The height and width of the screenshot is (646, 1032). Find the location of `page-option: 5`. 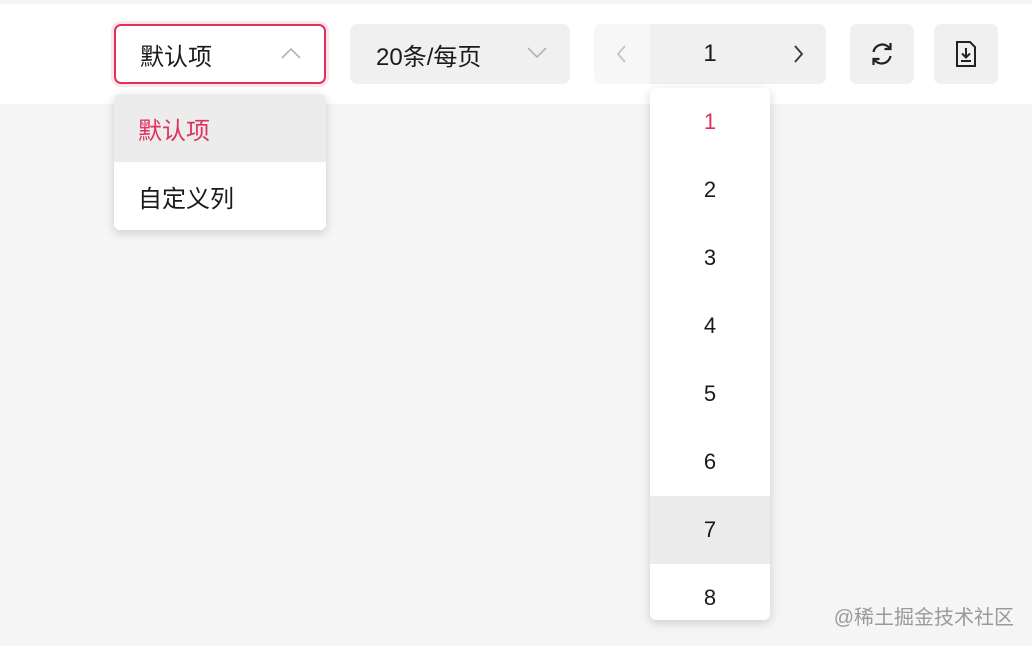

page-option: 5 is located at coordinates (710, 394).